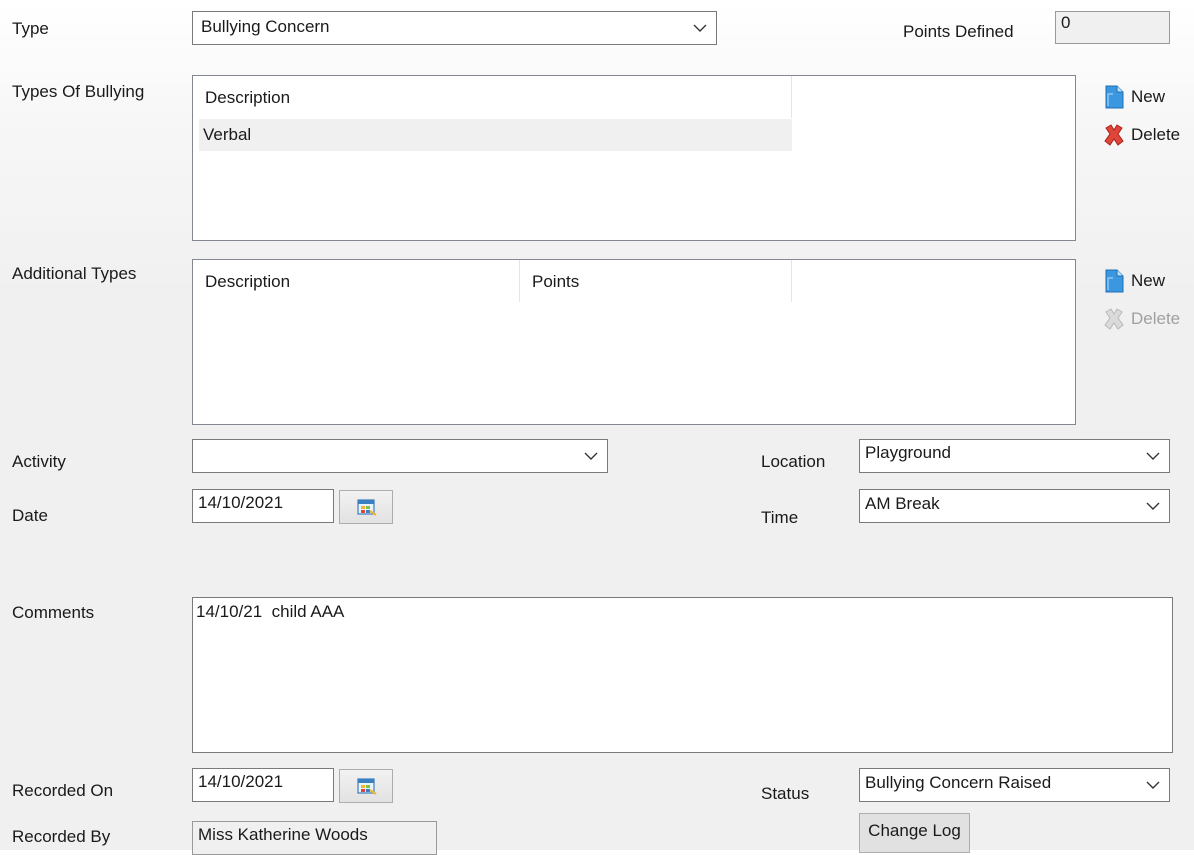 This screenshot has width=1194, height=855. Describe the element at coordinates (263, 506) in the screenshot. I see `date-field: 14/10/2021` at that location.